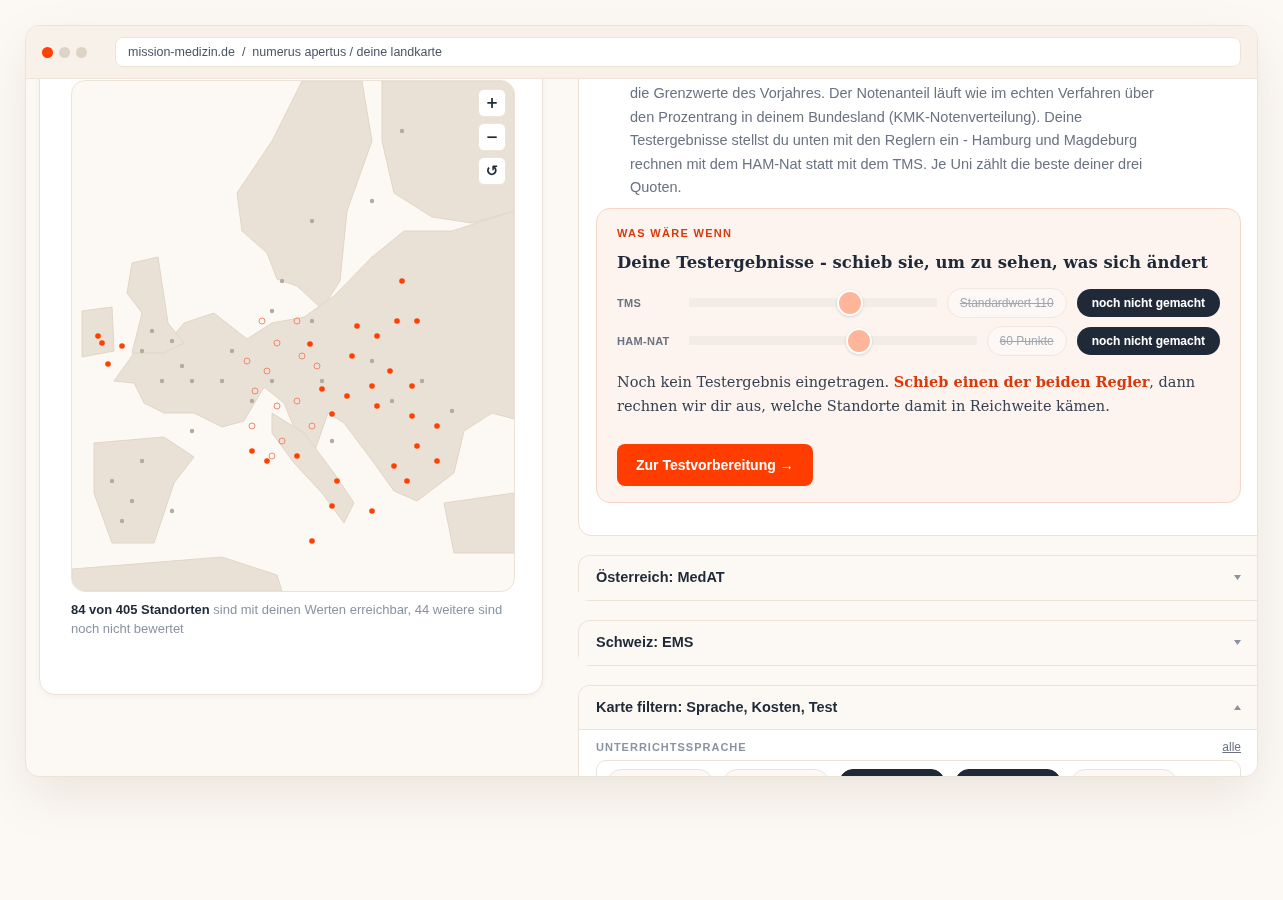 The image size is (1283, 900). Describe the element at coordinates (645, 642) in the screenshot. I see `accordion-title: Schweiz: EMS` at that location.